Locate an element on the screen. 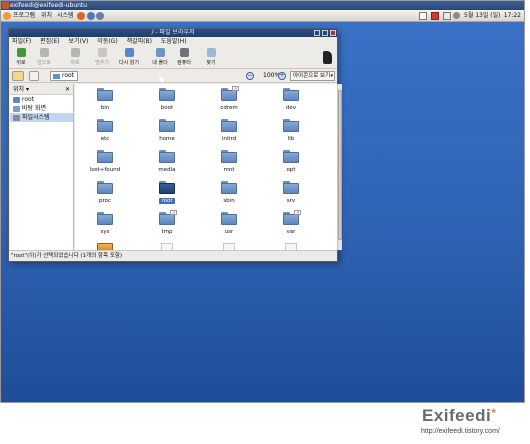  back-button: 뒤로 is located at coordinates (21, 57).